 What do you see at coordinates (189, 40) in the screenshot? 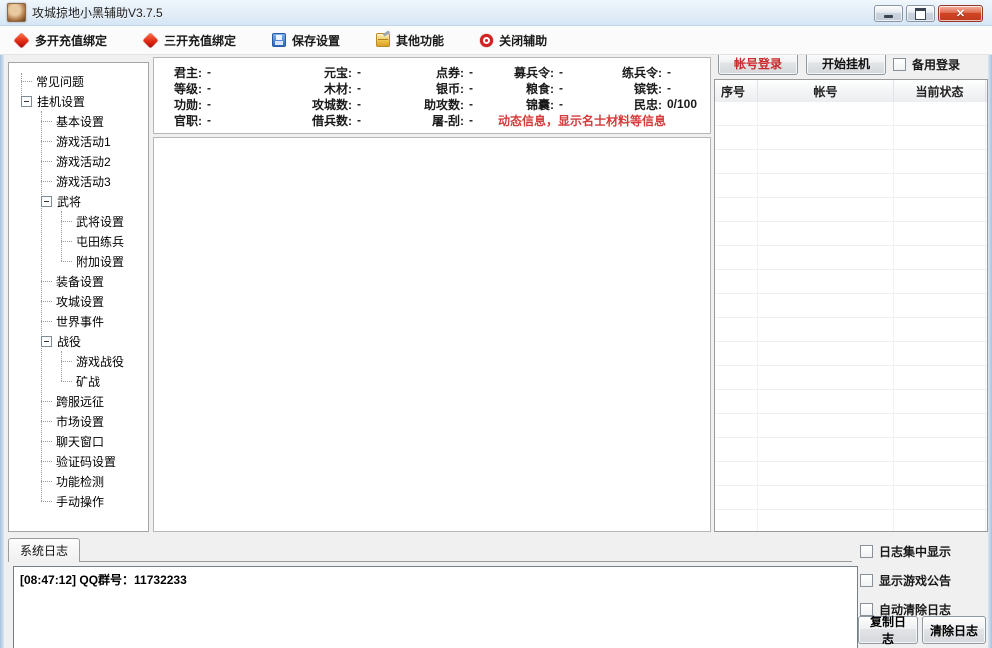
I see `triple-open-recharge-bind-button: 三开充值绑定` at bounding box center [189, 40].